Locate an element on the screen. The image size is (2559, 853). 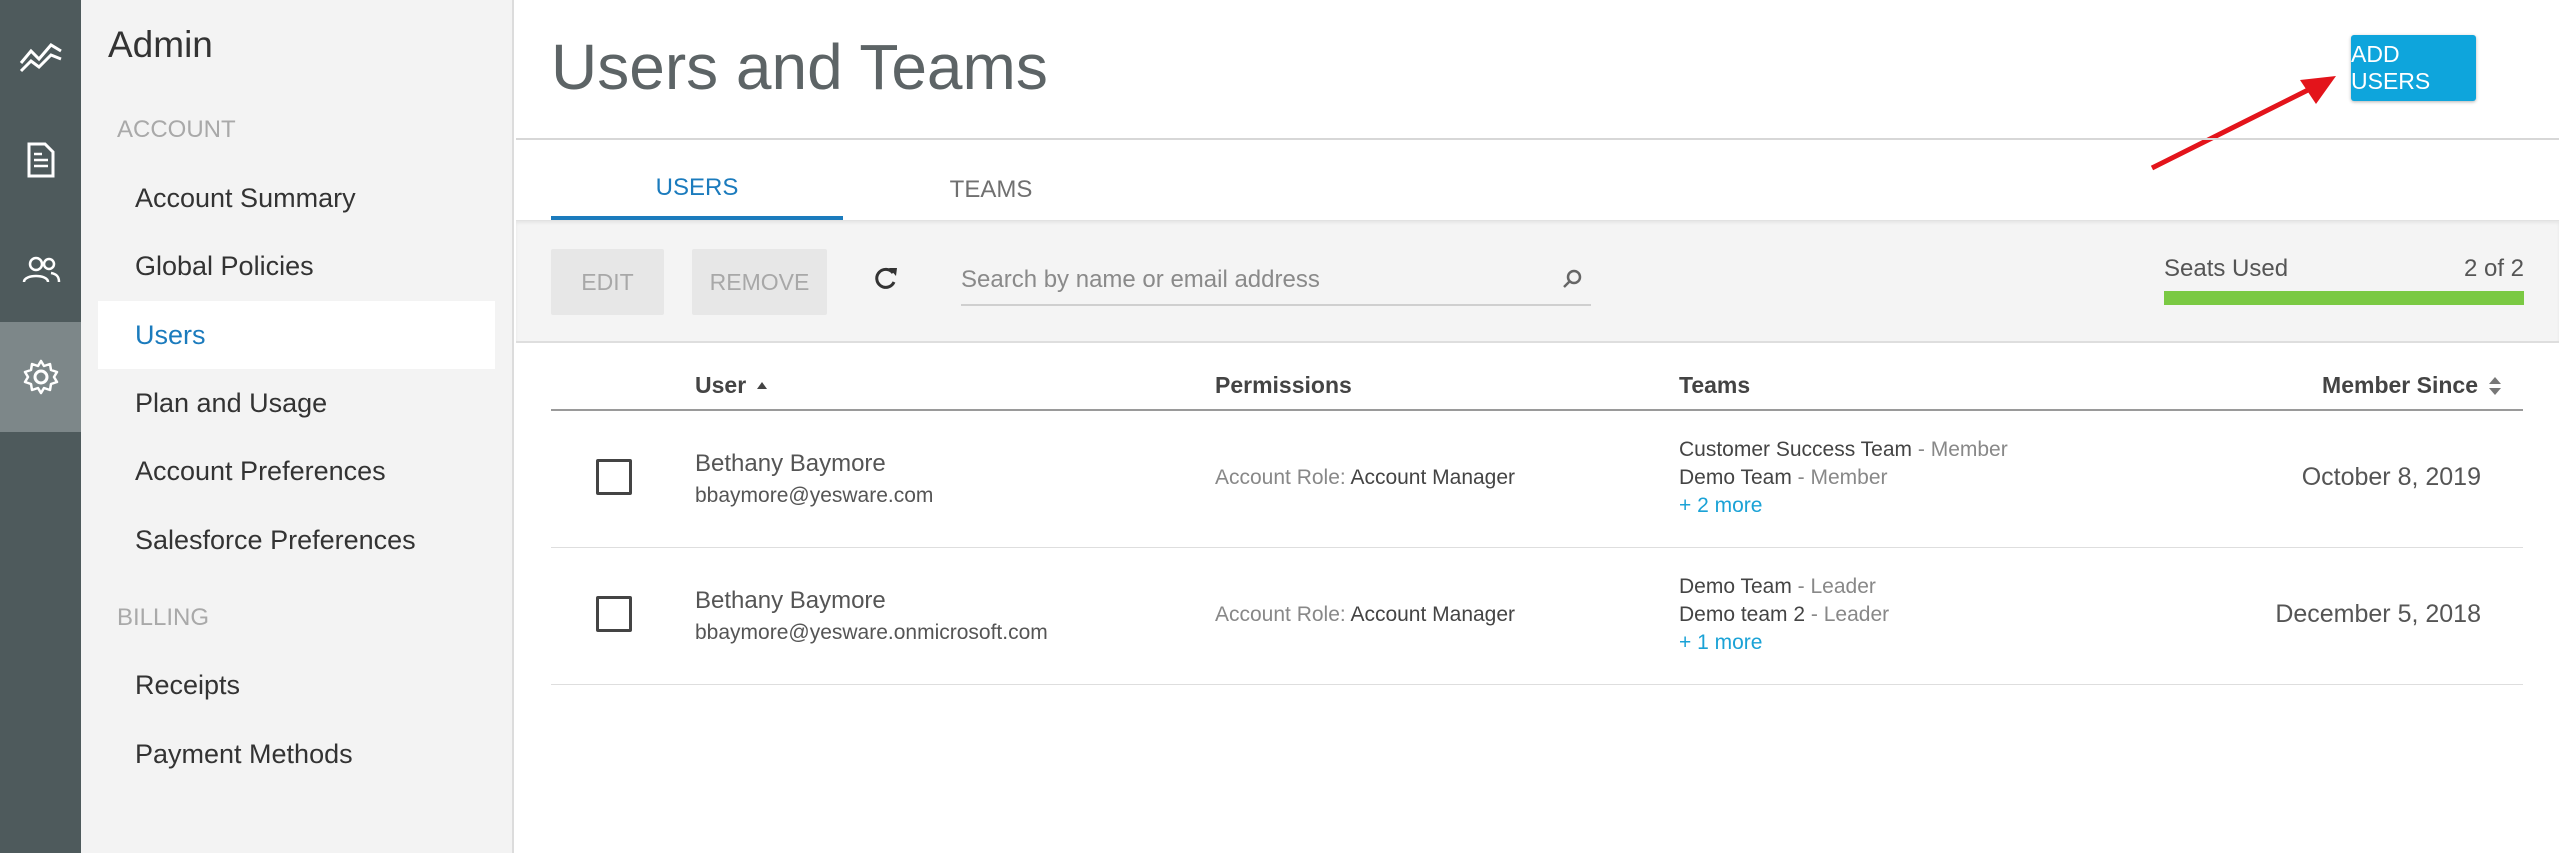
table-header-rule is located at coordinates (1537, 410).